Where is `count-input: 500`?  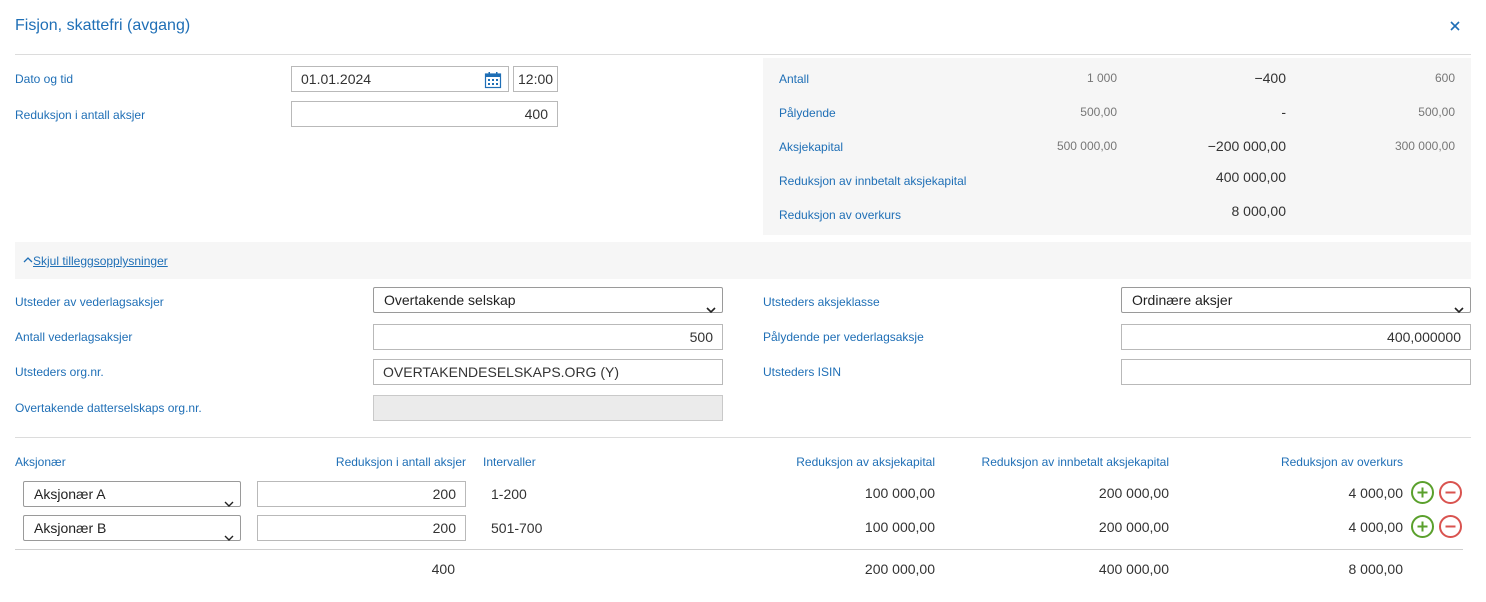 count-input: 500 is located at coordinates (548, 337).